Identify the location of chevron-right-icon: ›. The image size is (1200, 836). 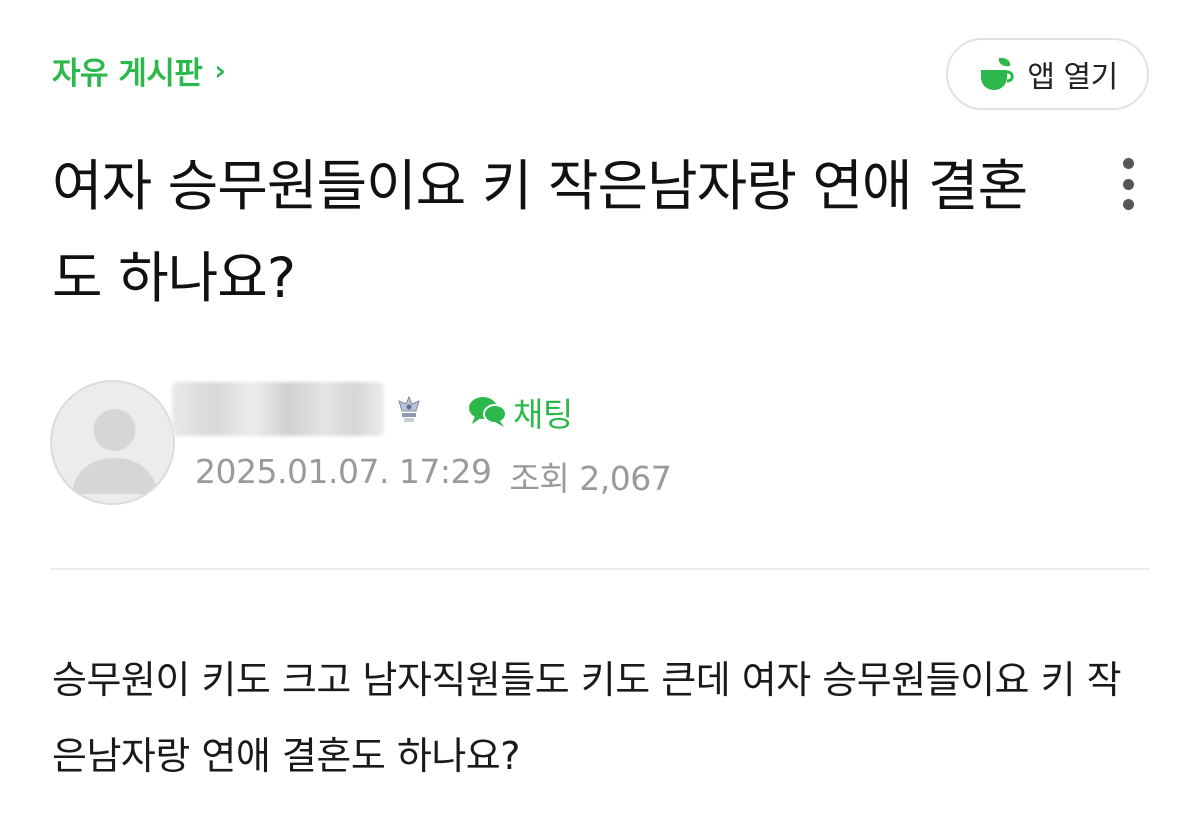
(220, 70).